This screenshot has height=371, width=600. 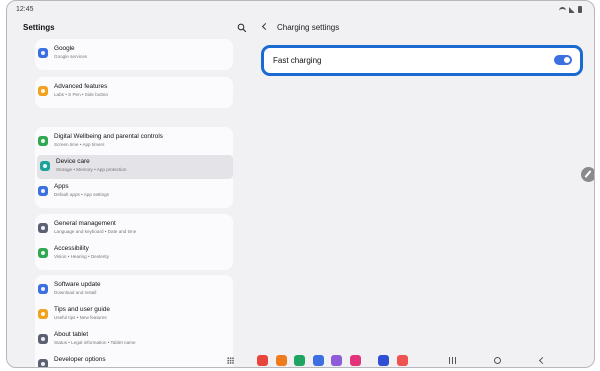 I want to click on settings-item-title: Software update, so click(x=77, y=284).